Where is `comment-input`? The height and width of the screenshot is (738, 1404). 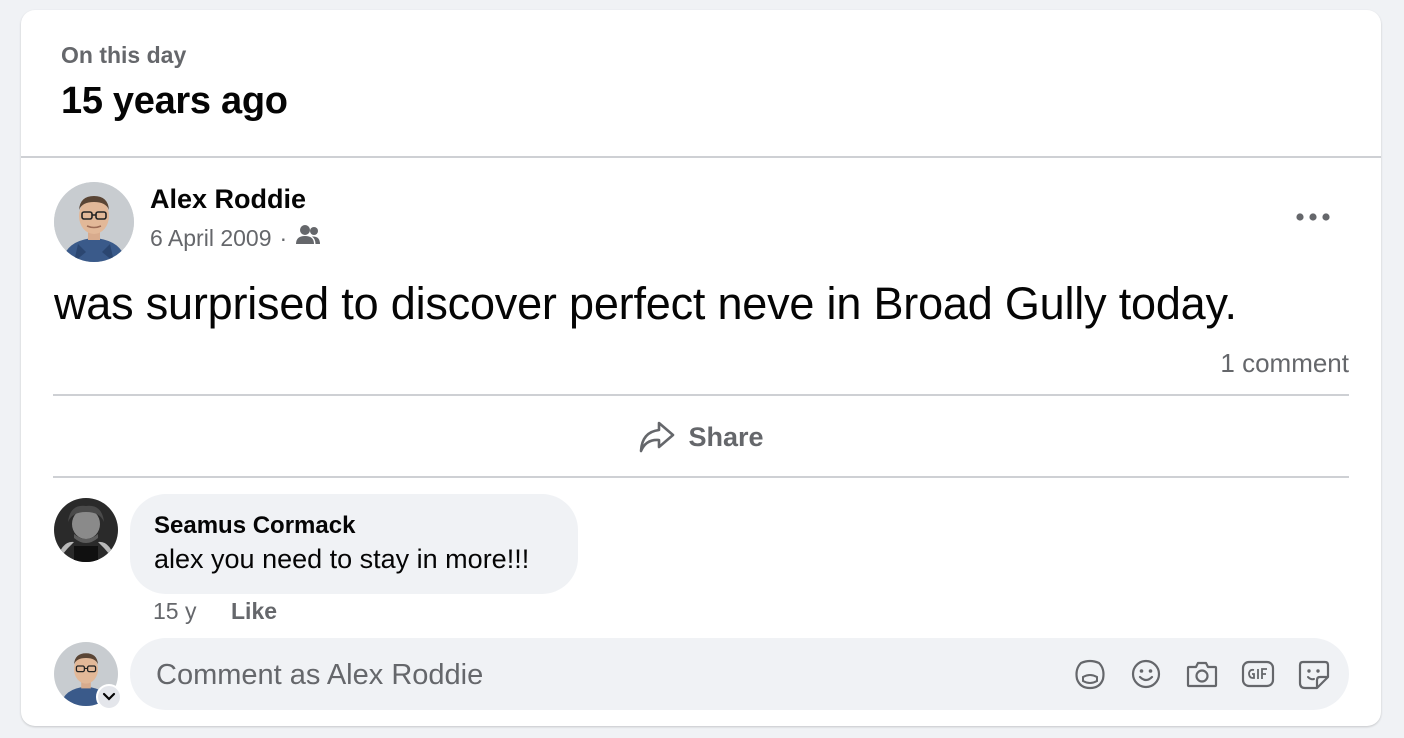 comment-input is located at coordinates (606, 675).